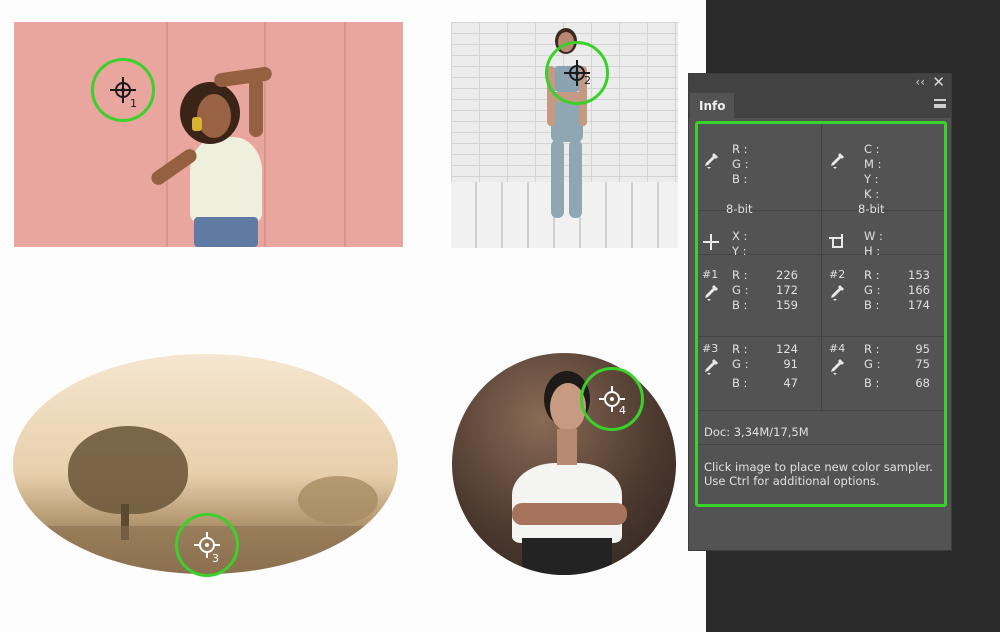 The image size is (1000, 632). I want to click on sampler-4-b-label: B :, so click(872, 383).